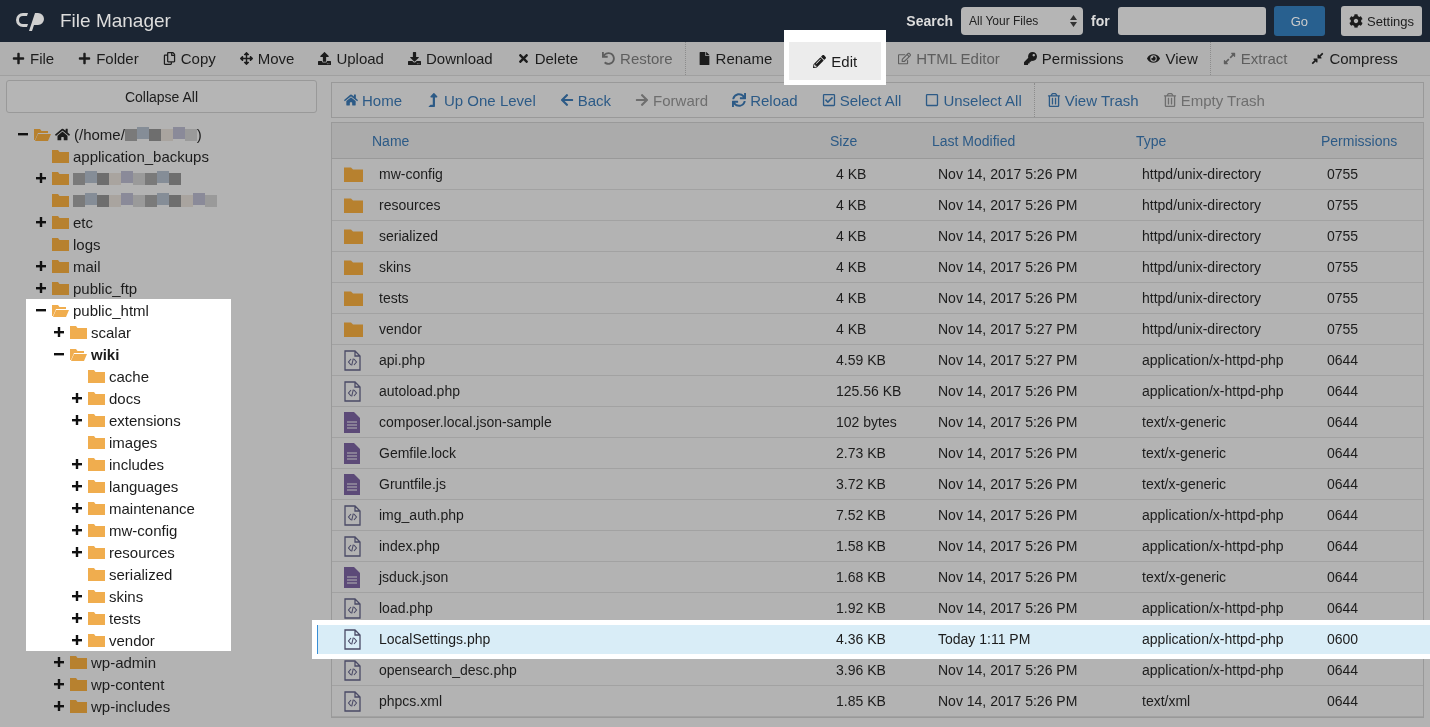 This screenshot has height=727, width=1430. Describe the element at coordinates (585, 100) in the screenshot. I see `nav-button: Back` at that location.